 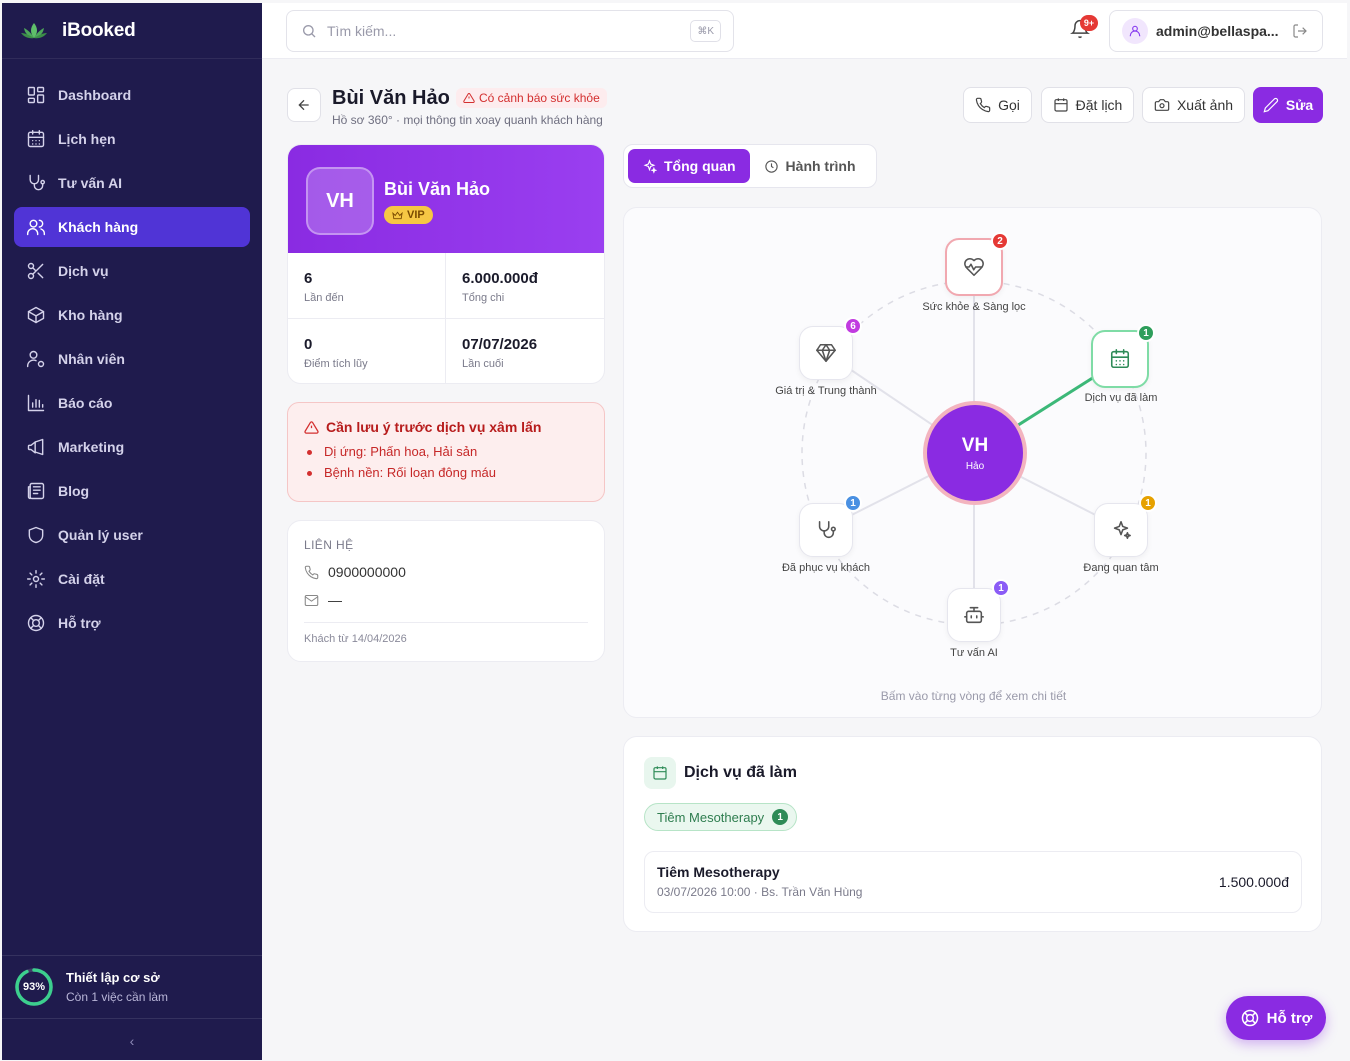 What do you see at coordinates (397, 215) in the screenshot?
I see `crown-icon` at bounding box center [397, 215].